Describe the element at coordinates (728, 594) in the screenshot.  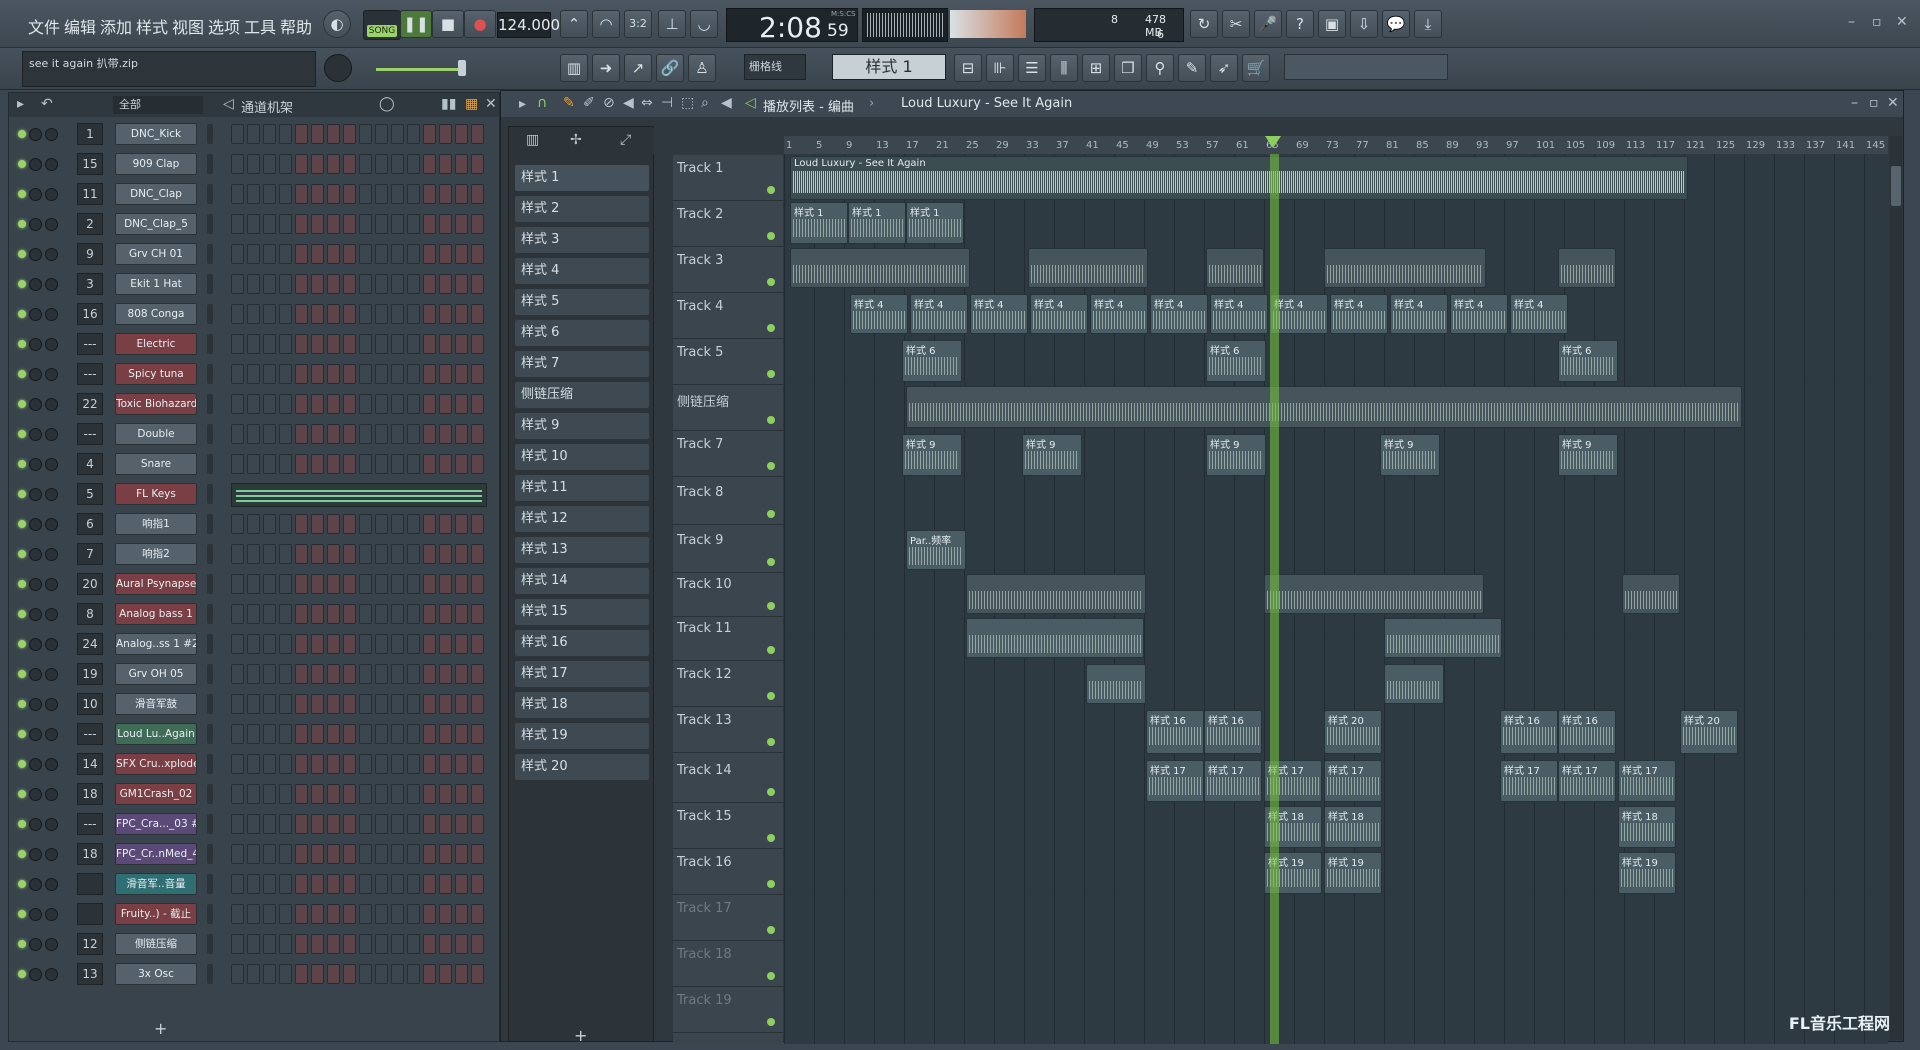
I see `track-header: Track 10` at that location.